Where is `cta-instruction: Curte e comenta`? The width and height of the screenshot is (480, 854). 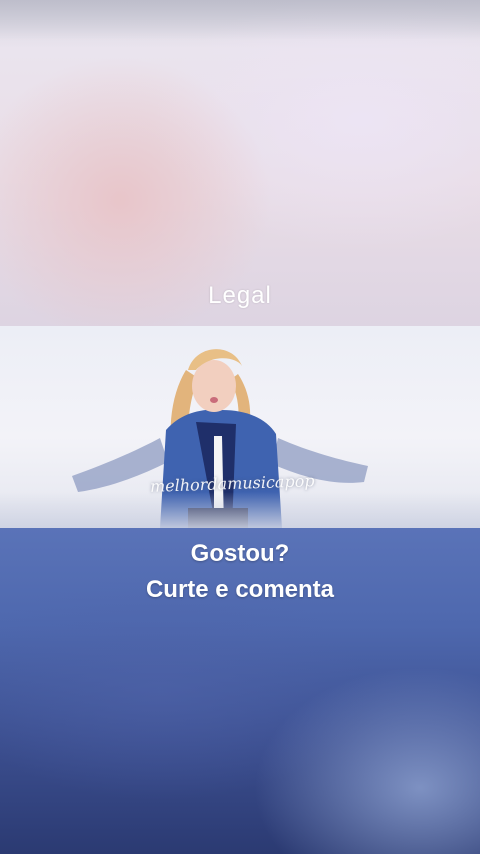 cta-instruction: Curte e comenta is located at coordinates (240, 589).